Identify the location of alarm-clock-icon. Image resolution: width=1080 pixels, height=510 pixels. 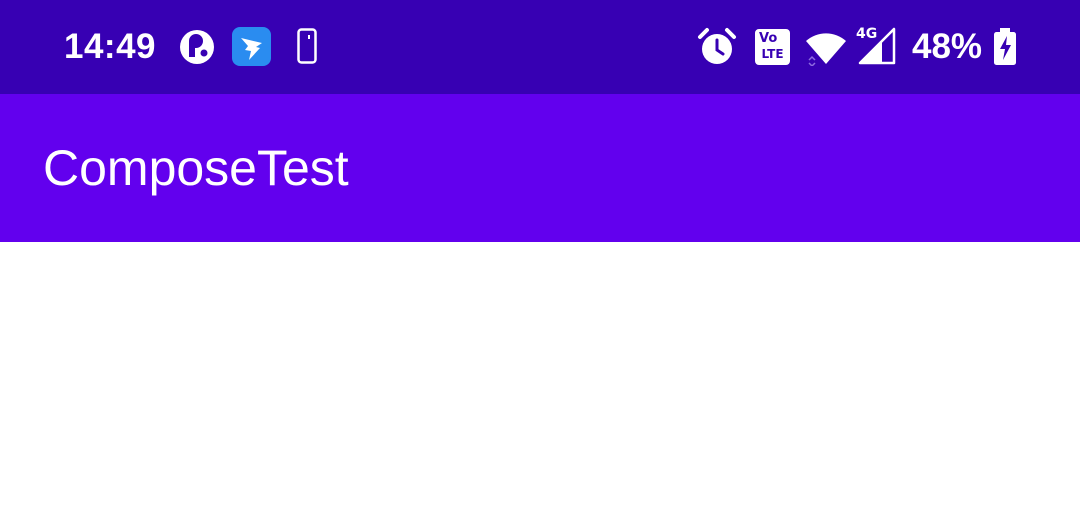
(717, 46).